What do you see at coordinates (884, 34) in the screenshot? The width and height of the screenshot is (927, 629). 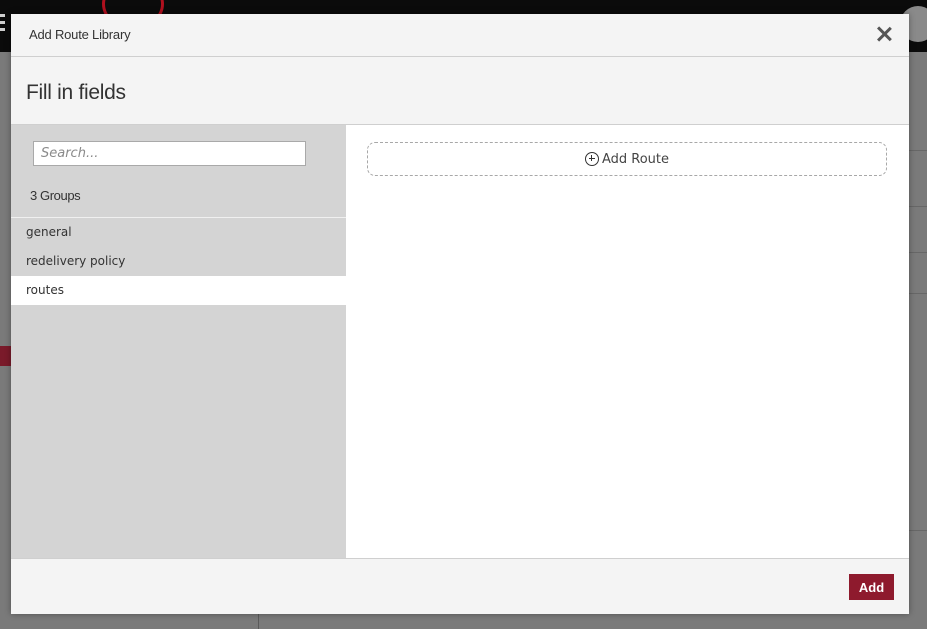 I see `close-icon` at bounding box center [884, 34].